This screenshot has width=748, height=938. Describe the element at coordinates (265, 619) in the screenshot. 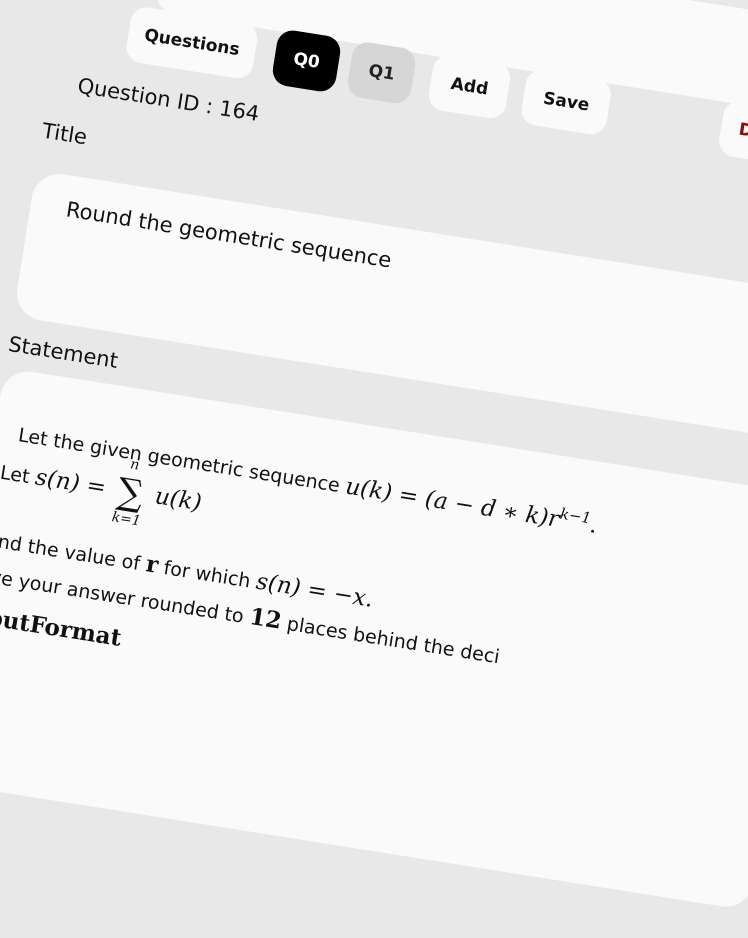

I see `rounding-digits: 12` at that location.